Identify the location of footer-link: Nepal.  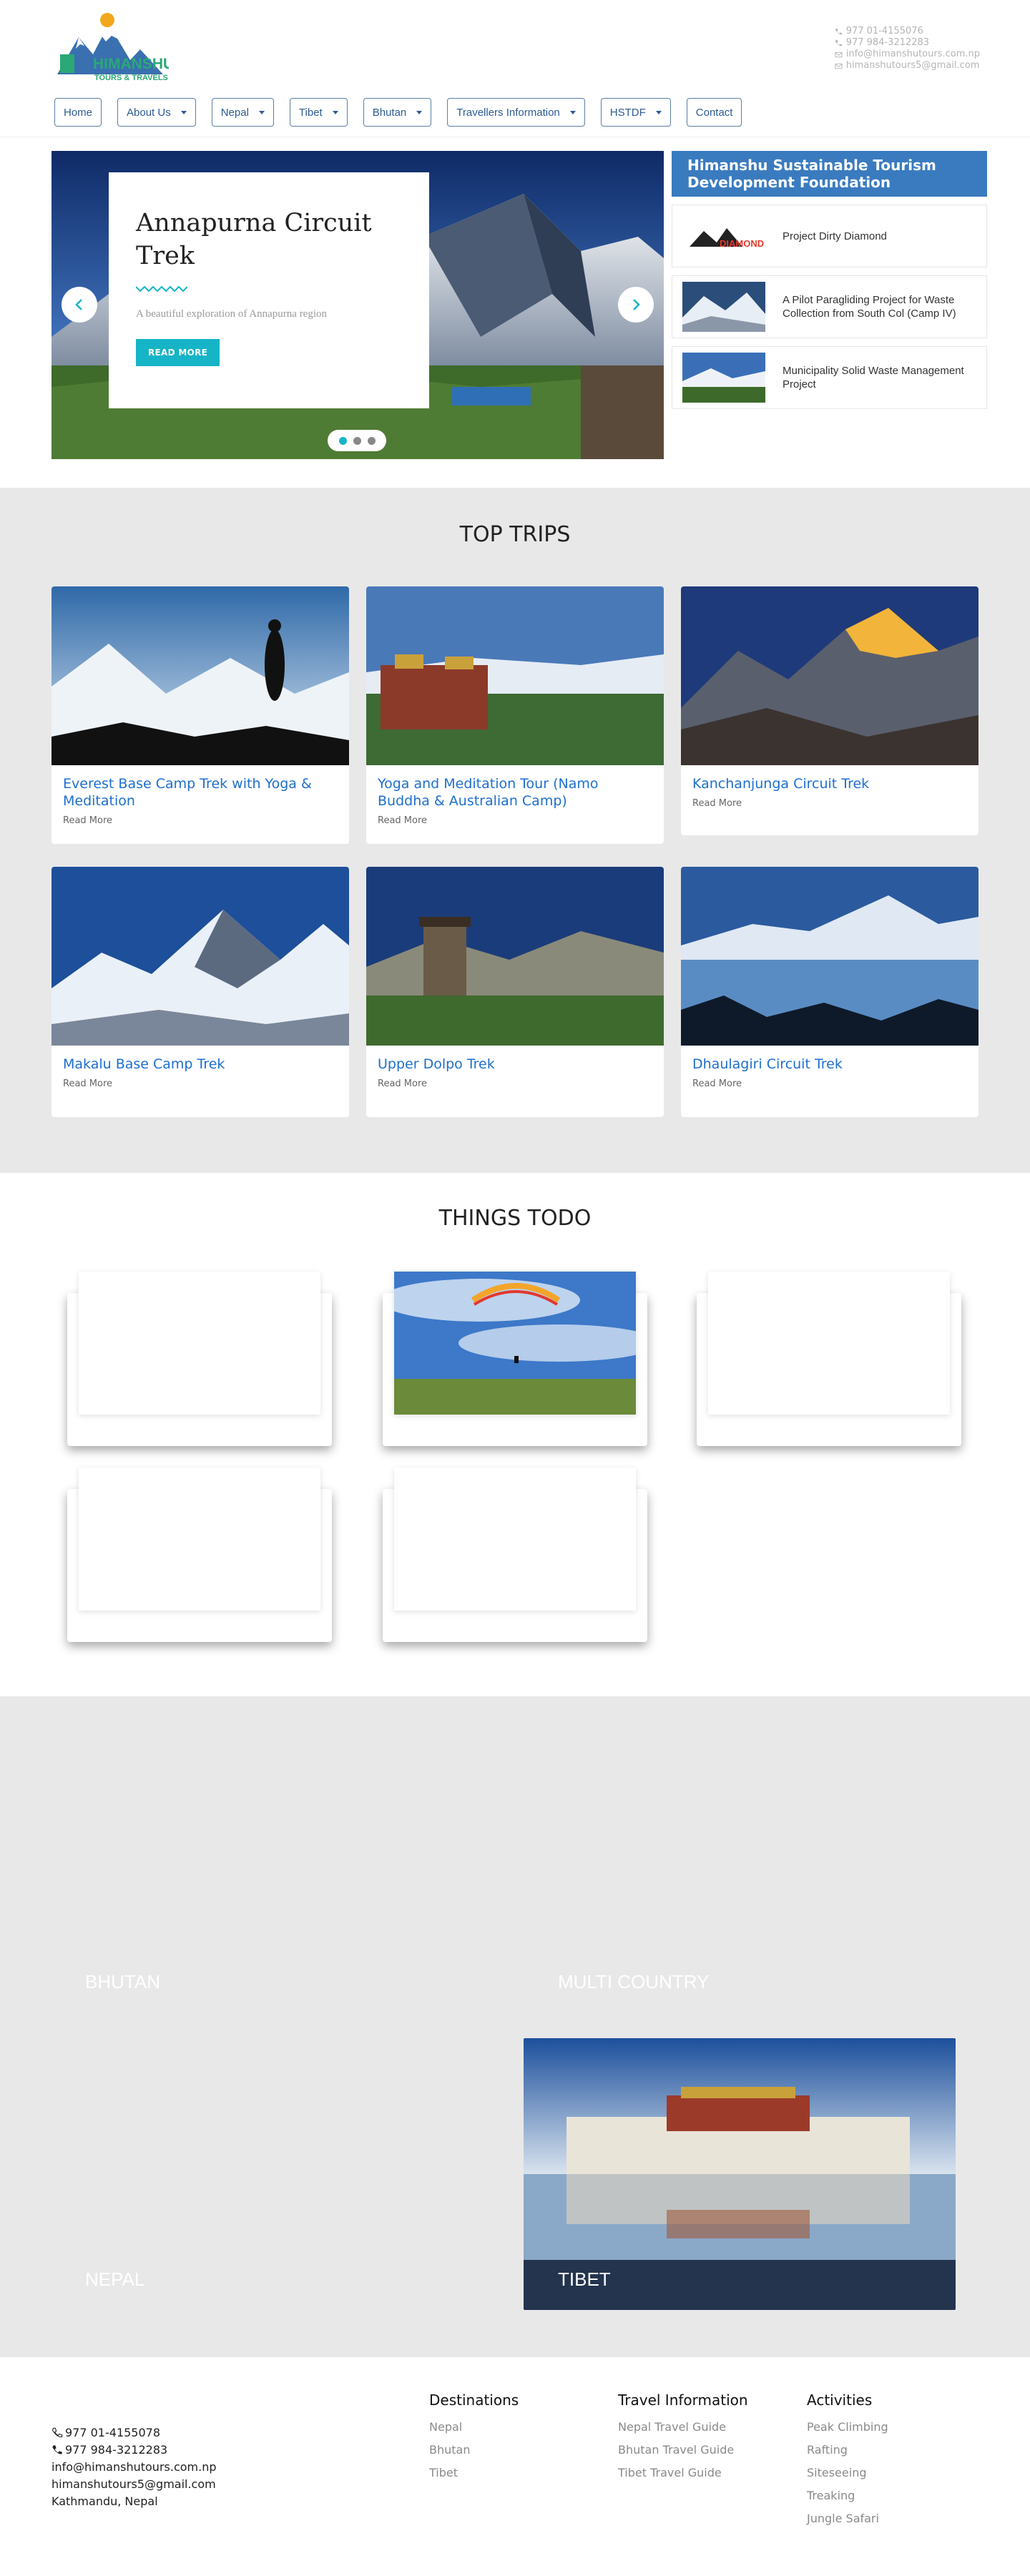
(474, 2428).